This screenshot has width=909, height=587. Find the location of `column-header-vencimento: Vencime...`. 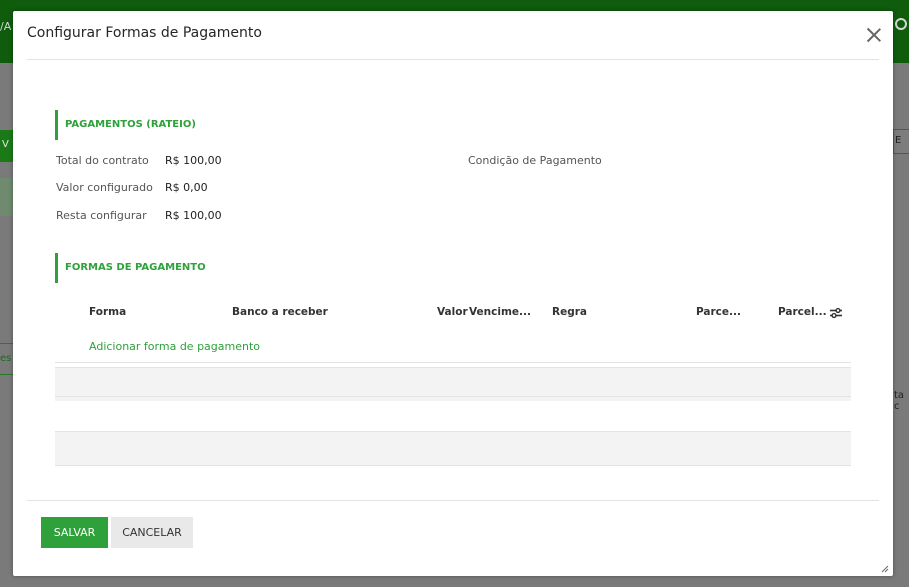

column-header-vencimento: Vencime... is located at coordinates (500, 312).